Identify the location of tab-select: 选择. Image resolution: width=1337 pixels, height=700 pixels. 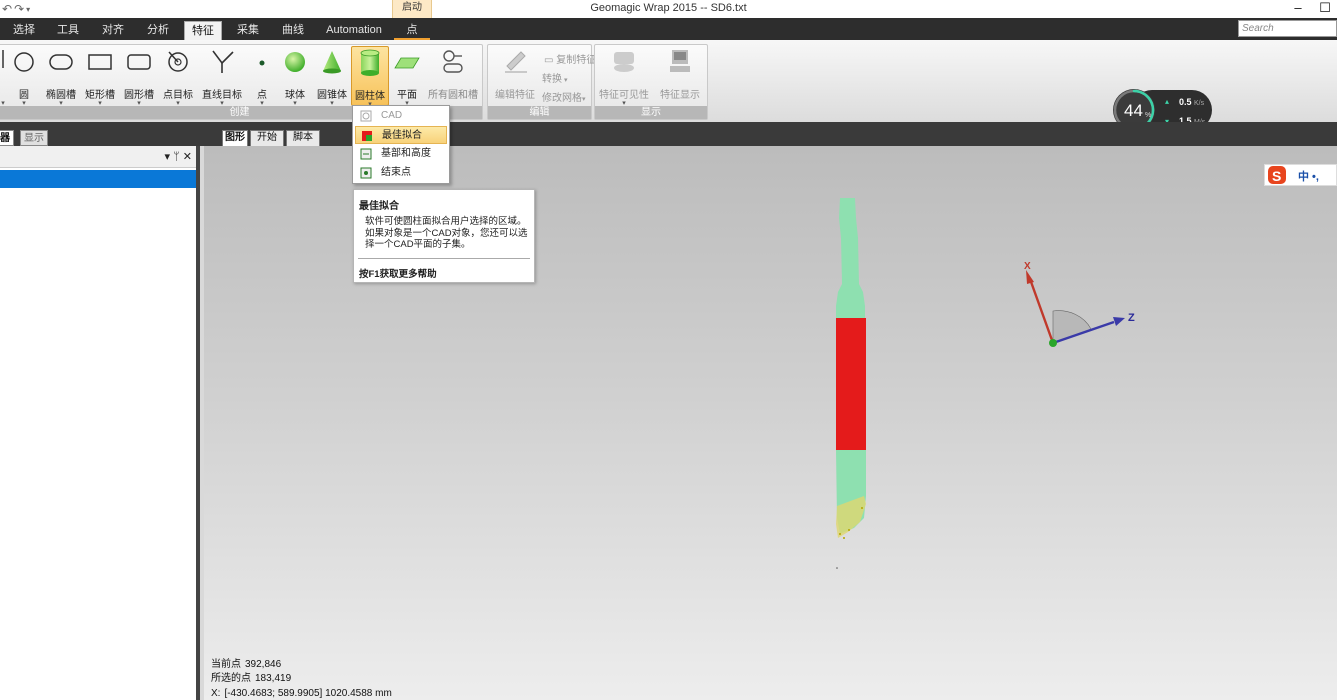
(24, 30).